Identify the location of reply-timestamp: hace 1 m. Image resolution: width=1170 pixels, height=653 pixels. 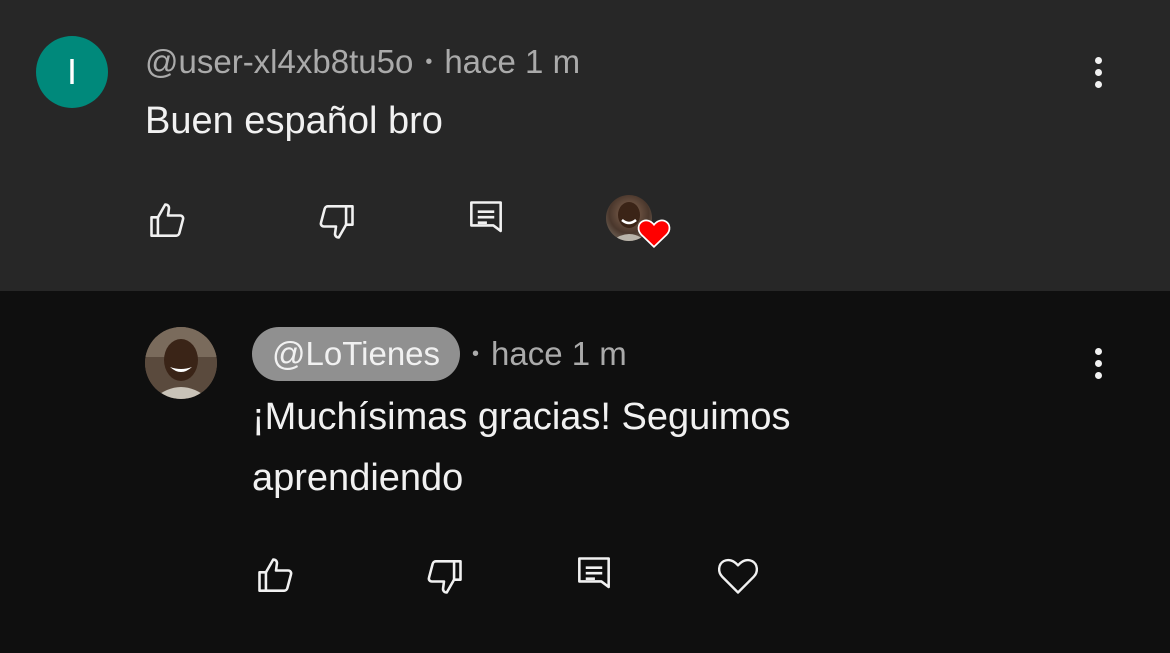
(559, 354).